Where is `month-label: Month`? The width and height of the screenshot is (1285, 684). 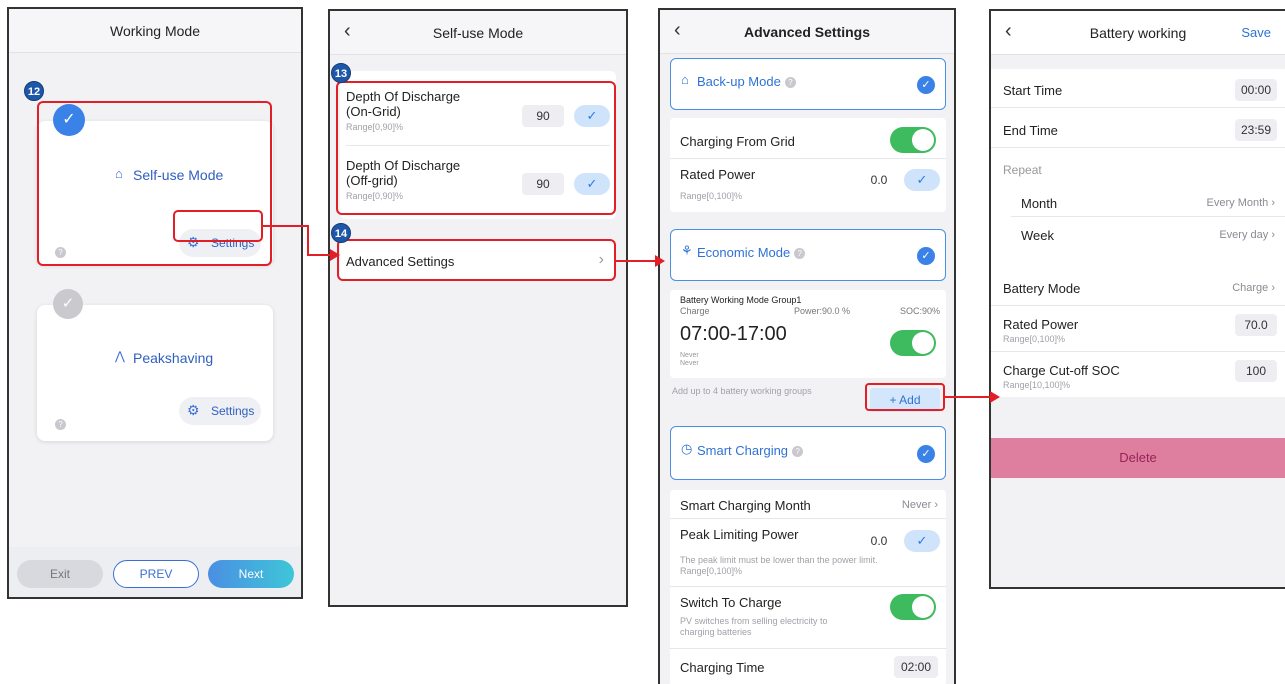
month-label: Month is located at coordinates (1039, 203).